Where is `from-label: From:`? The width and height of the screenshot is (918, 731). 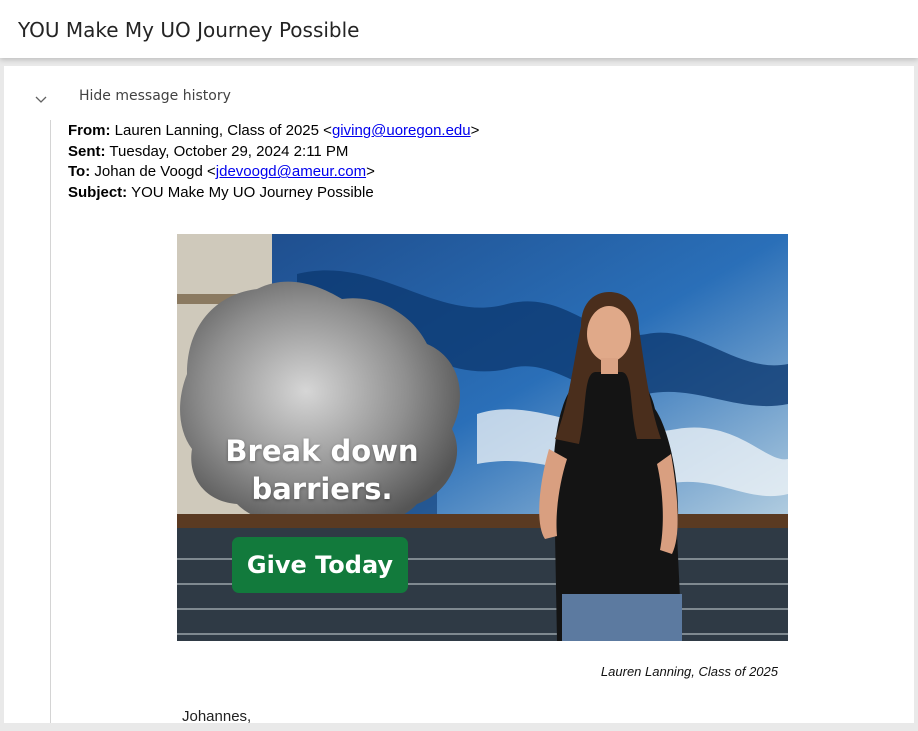
from-label: From: is located at coordinates (89, 130).